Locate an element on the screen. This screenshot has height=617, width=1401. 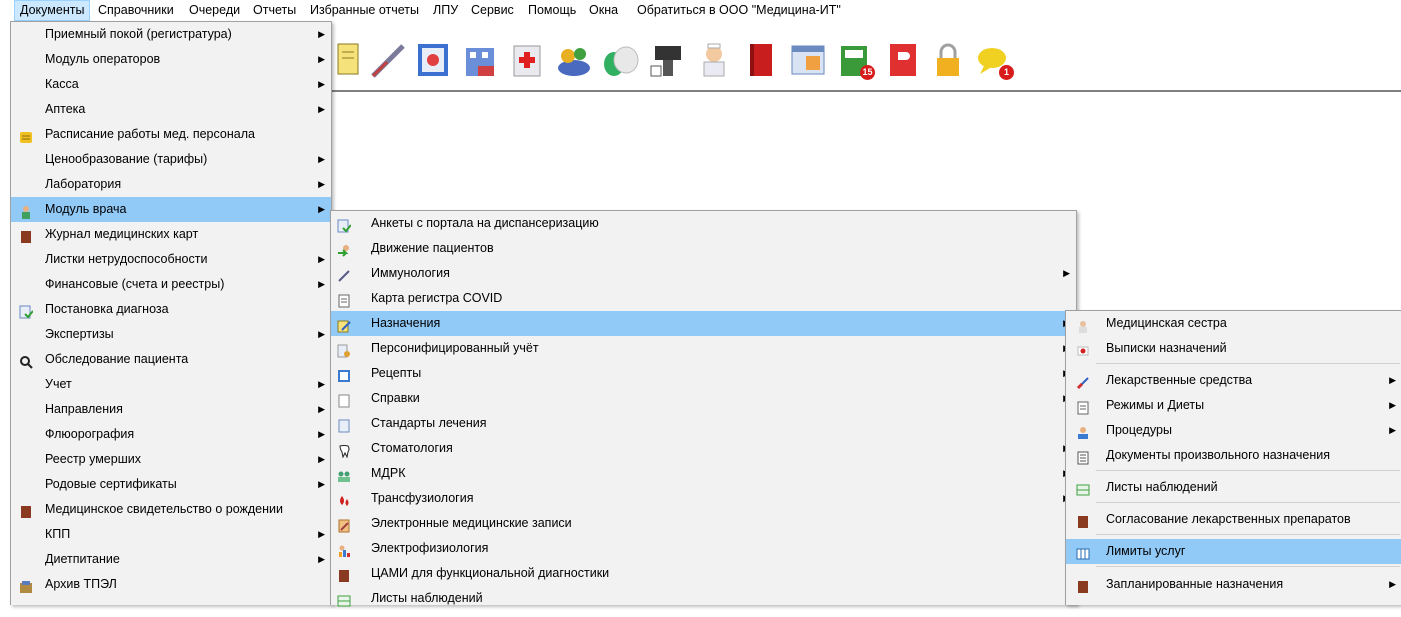
menu-item-doctor-module: Модуль врача ▶ is located at coordinates (171, 209).